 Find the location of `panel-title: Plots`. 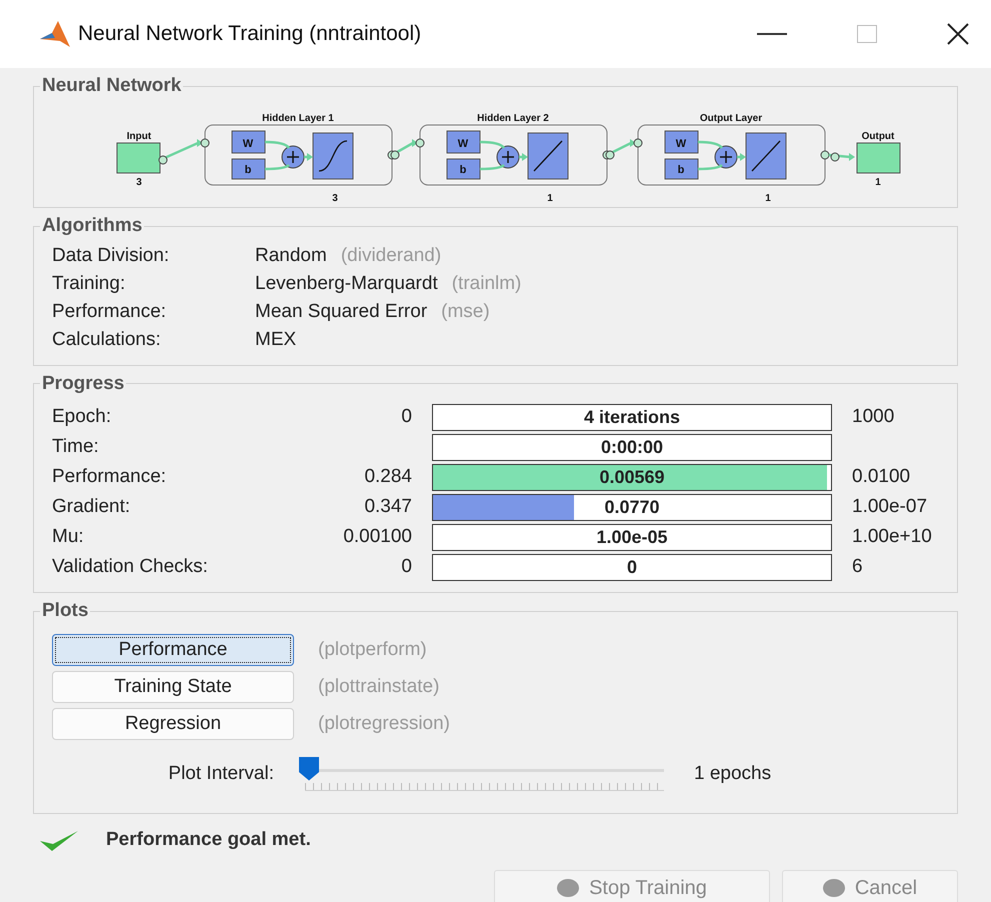

panel-title: Plots is located at coordinates (65, 611).